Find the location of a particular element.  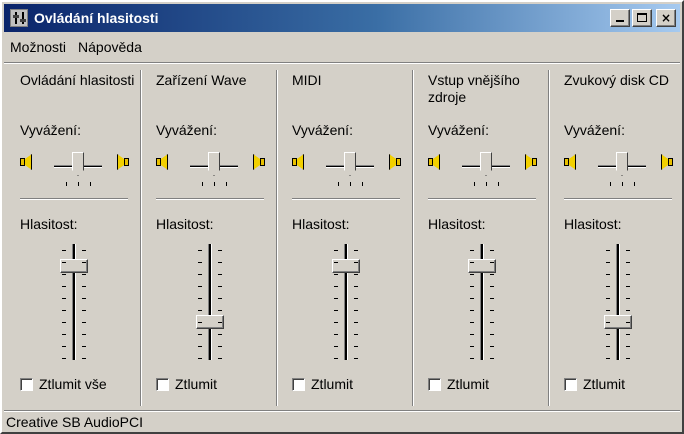

mute-label: Ztlumit vše is located at coordinates (73, 384).